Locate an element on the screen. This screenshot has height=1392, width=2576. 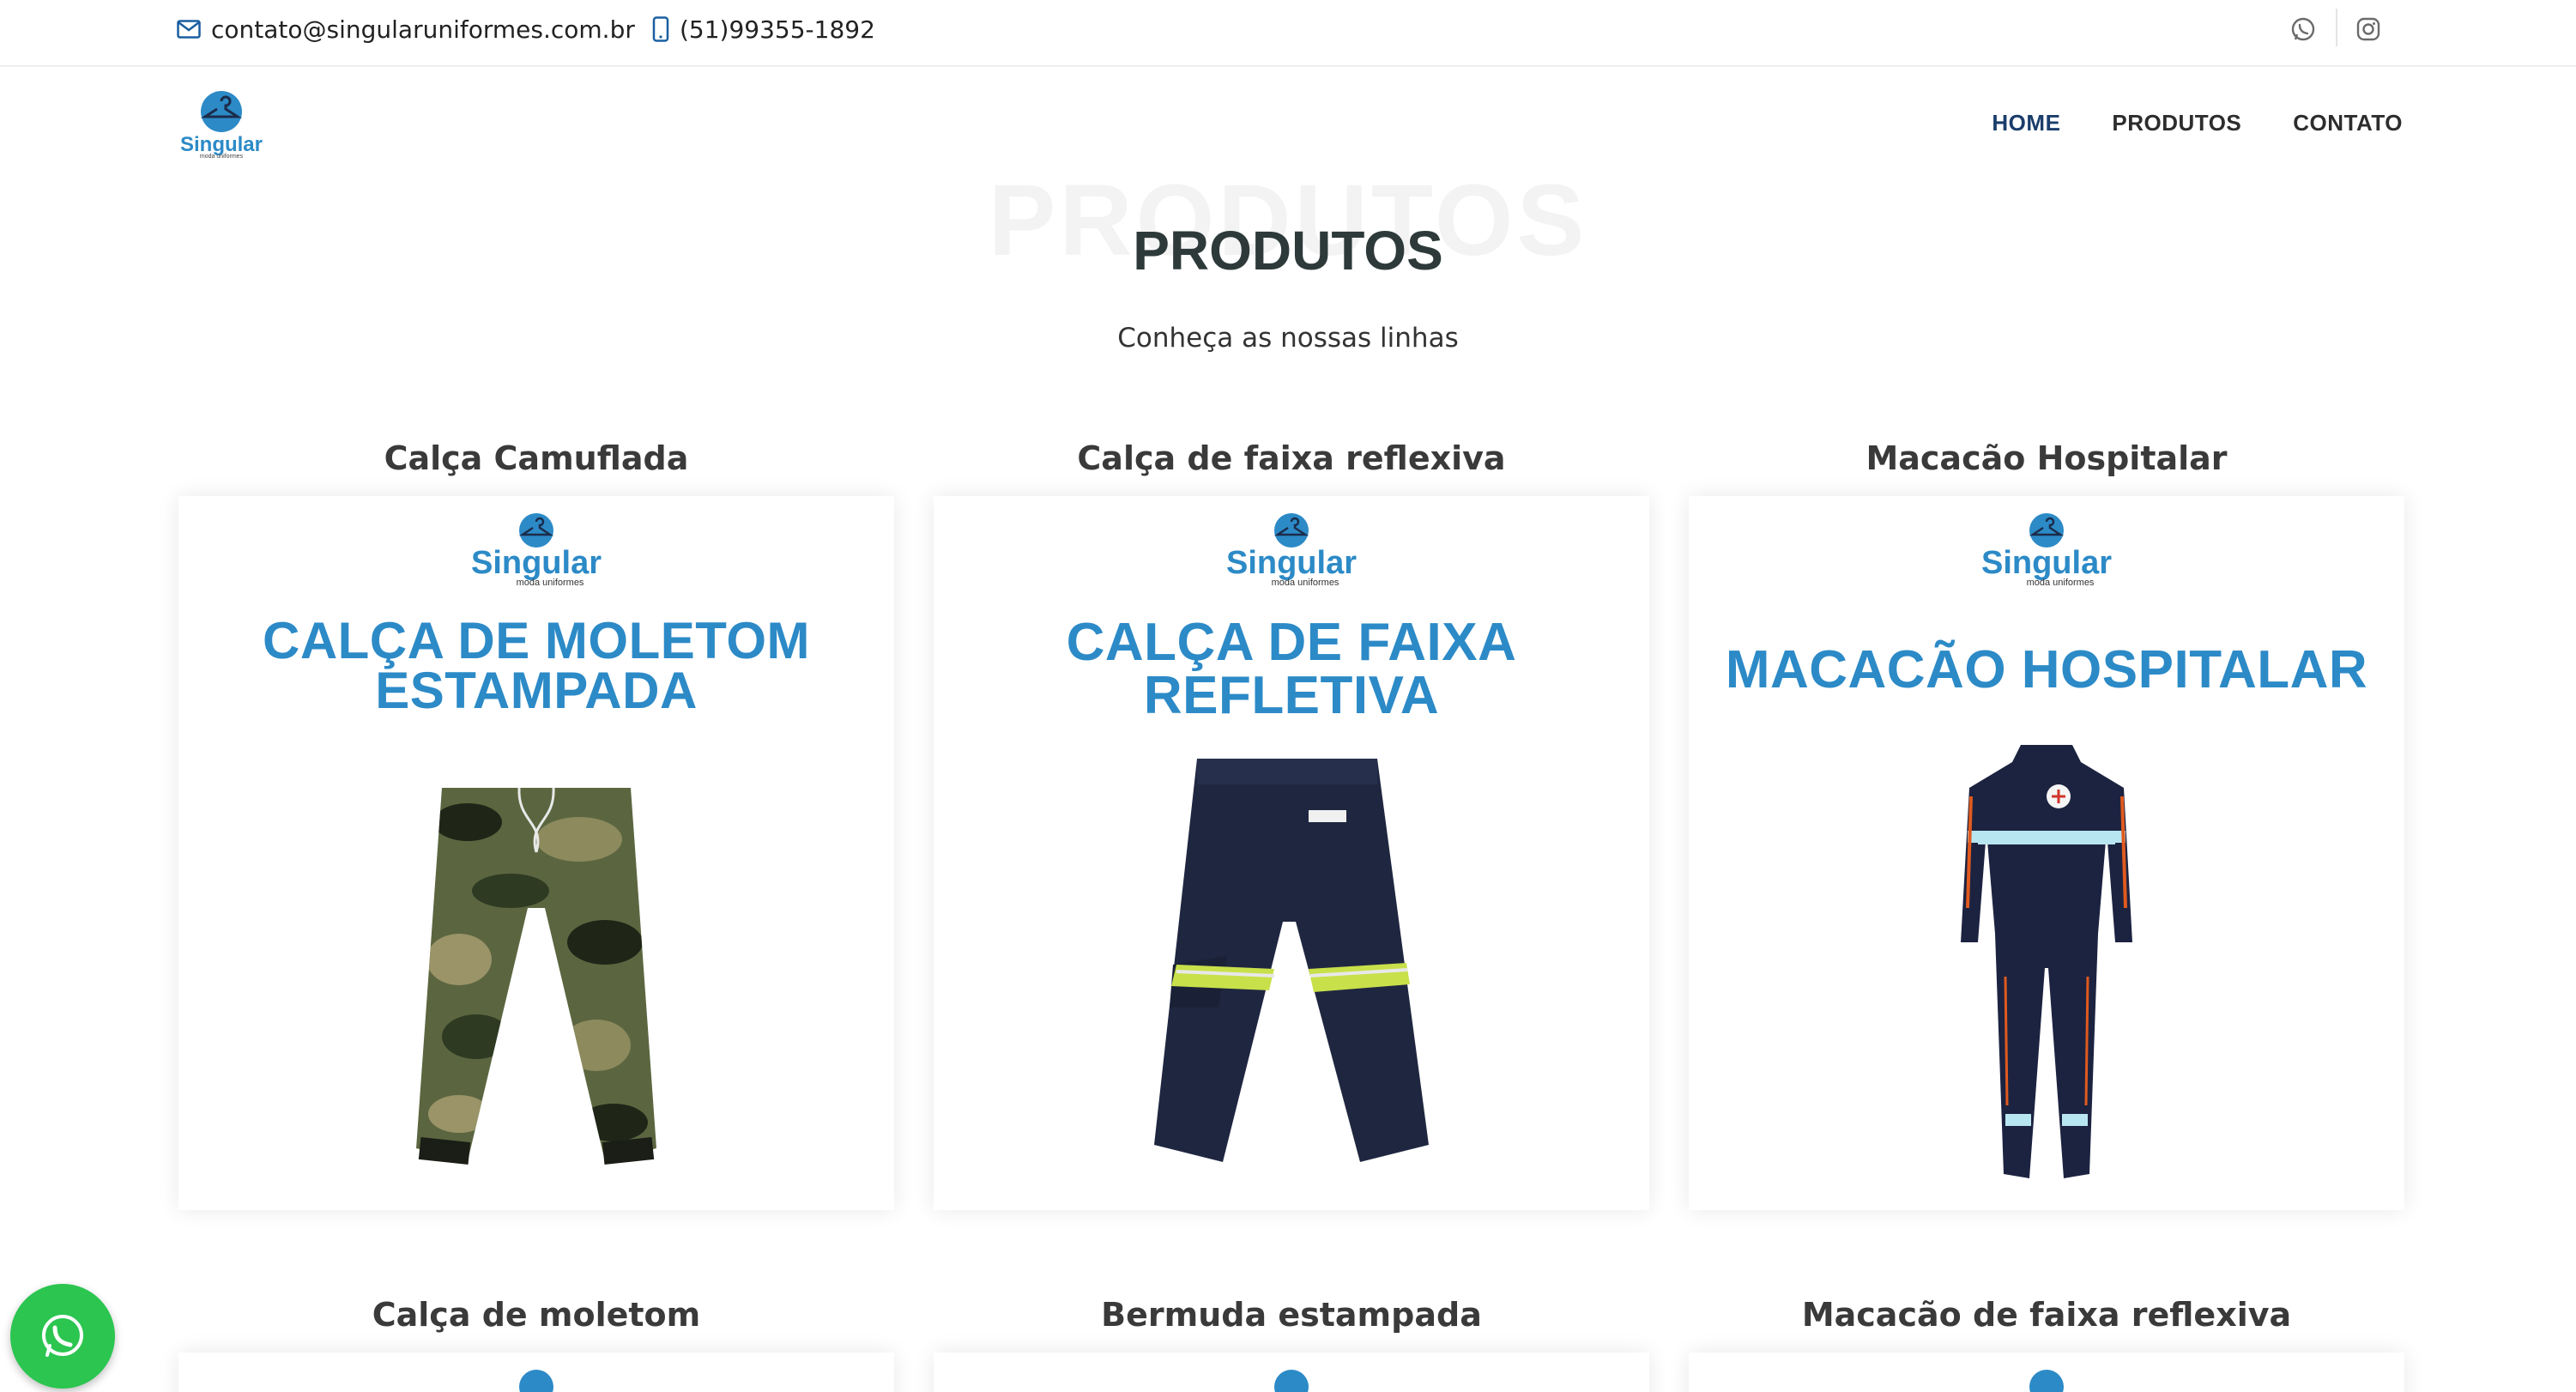
card-headline: CALÇA DE MOLETOM ESTAMPADA is located at coordinates (536, 665).